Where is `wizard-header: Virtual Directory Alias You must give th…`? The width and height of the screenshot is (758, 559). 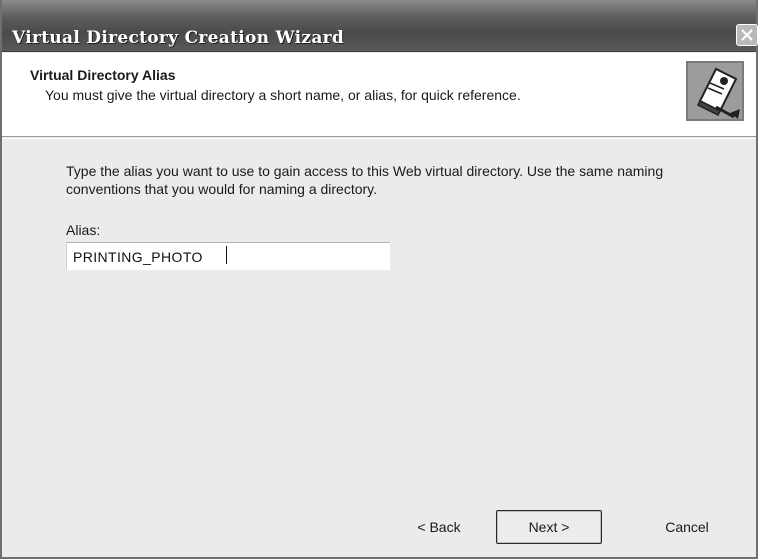
wizard-header: Virtual Directory Alias You must give th… is located at coordinates (379, 95).